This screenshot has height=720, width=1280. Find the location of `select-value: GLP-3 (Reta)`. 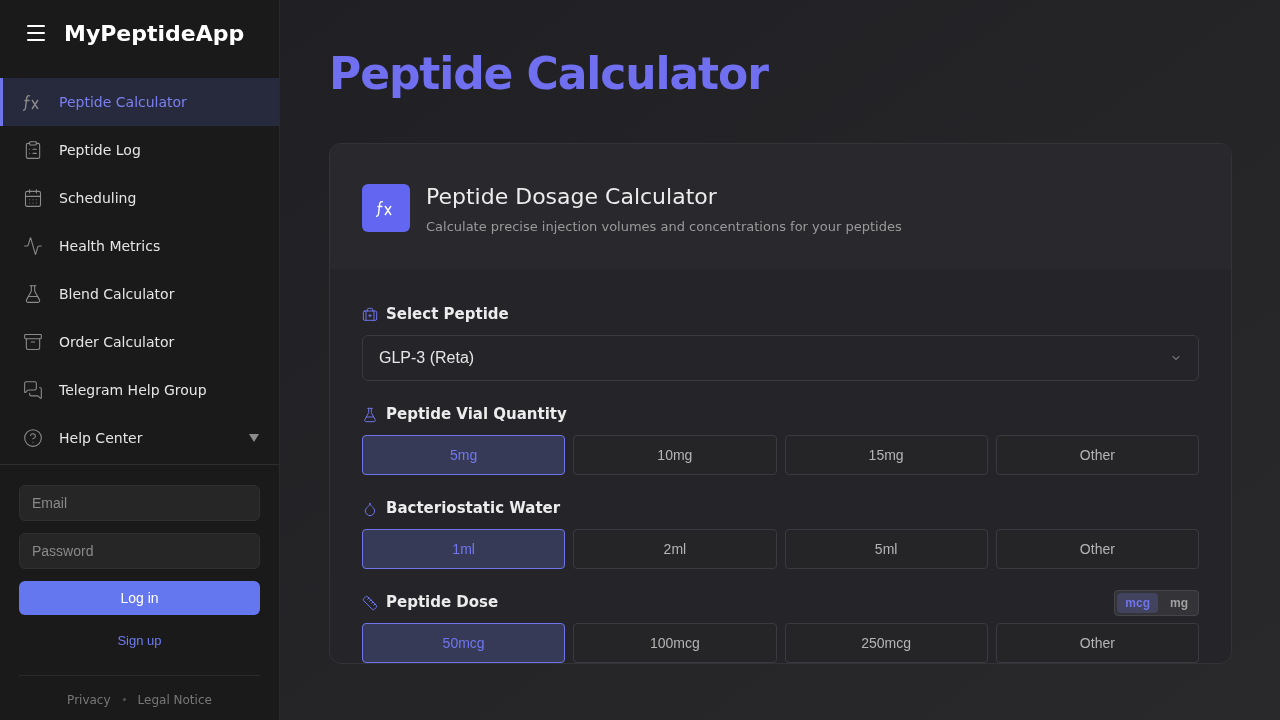

select-value: GLP-3 (Reta) is located at coordinates (427, 357).